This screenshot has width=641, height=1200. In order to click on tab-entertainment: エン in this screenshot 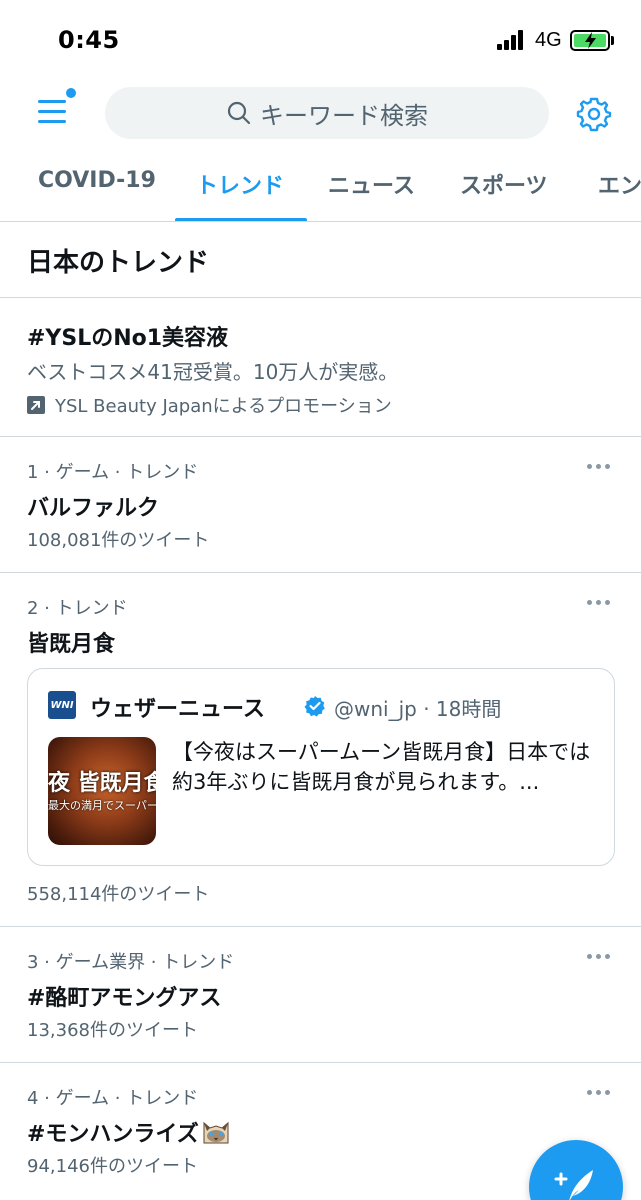, I will do `click(619, 184)`.